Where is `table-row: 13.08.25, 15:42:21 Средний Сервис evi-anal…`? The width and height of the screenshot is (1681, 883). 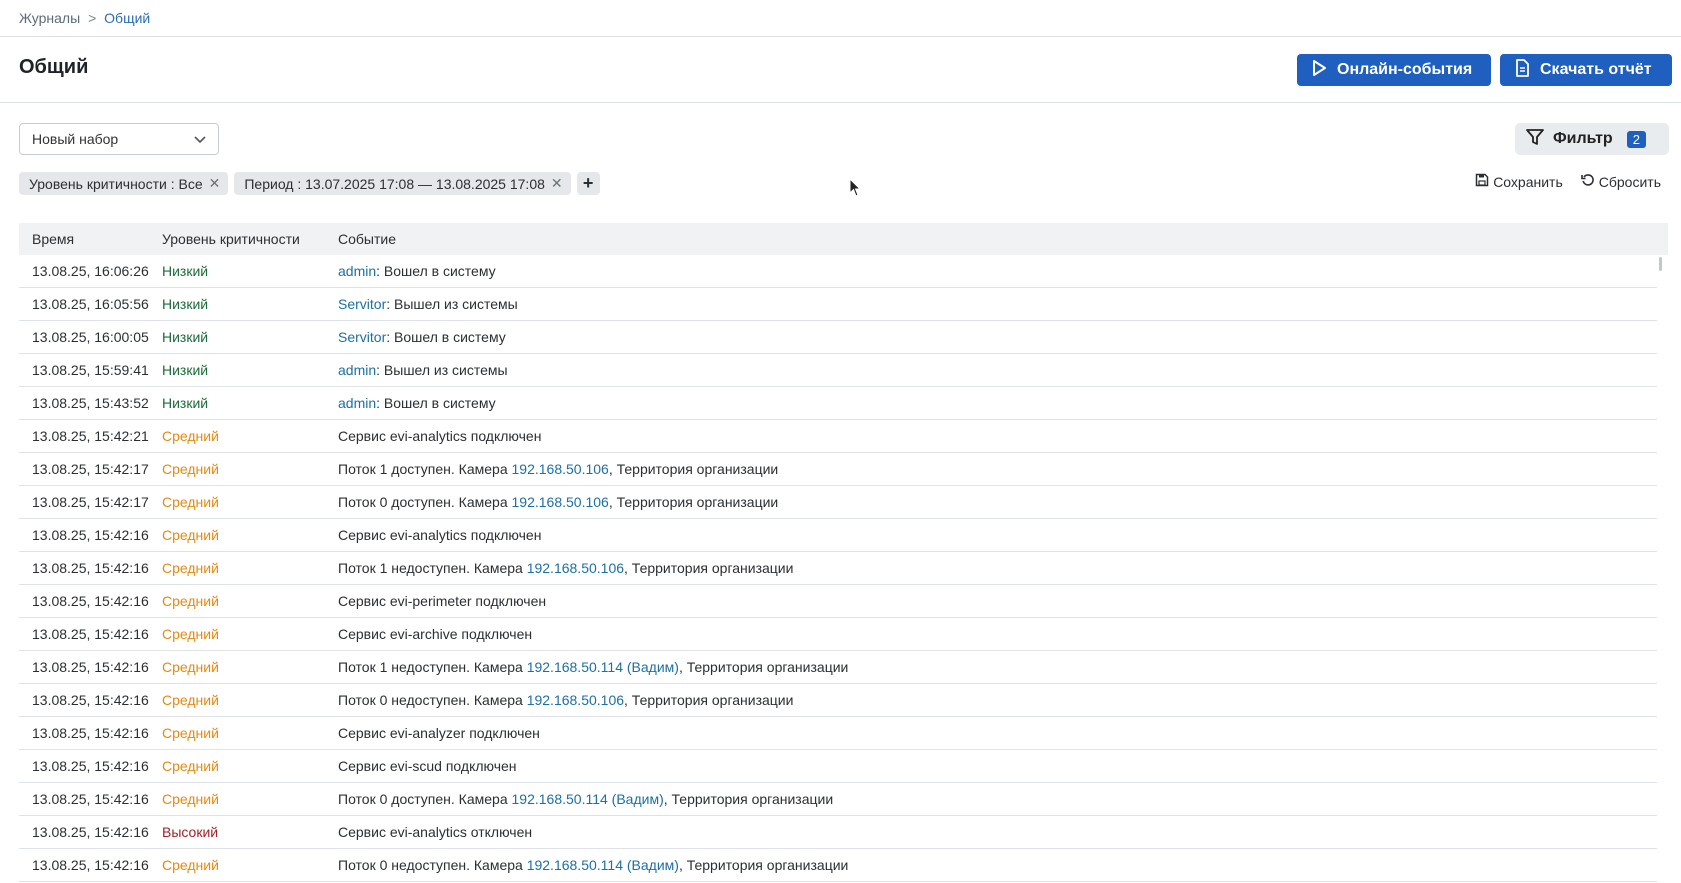
table-row: 13.08.25, 15:42:21 Средний Сервис evi-anal… is located at coordinates (838, 436).